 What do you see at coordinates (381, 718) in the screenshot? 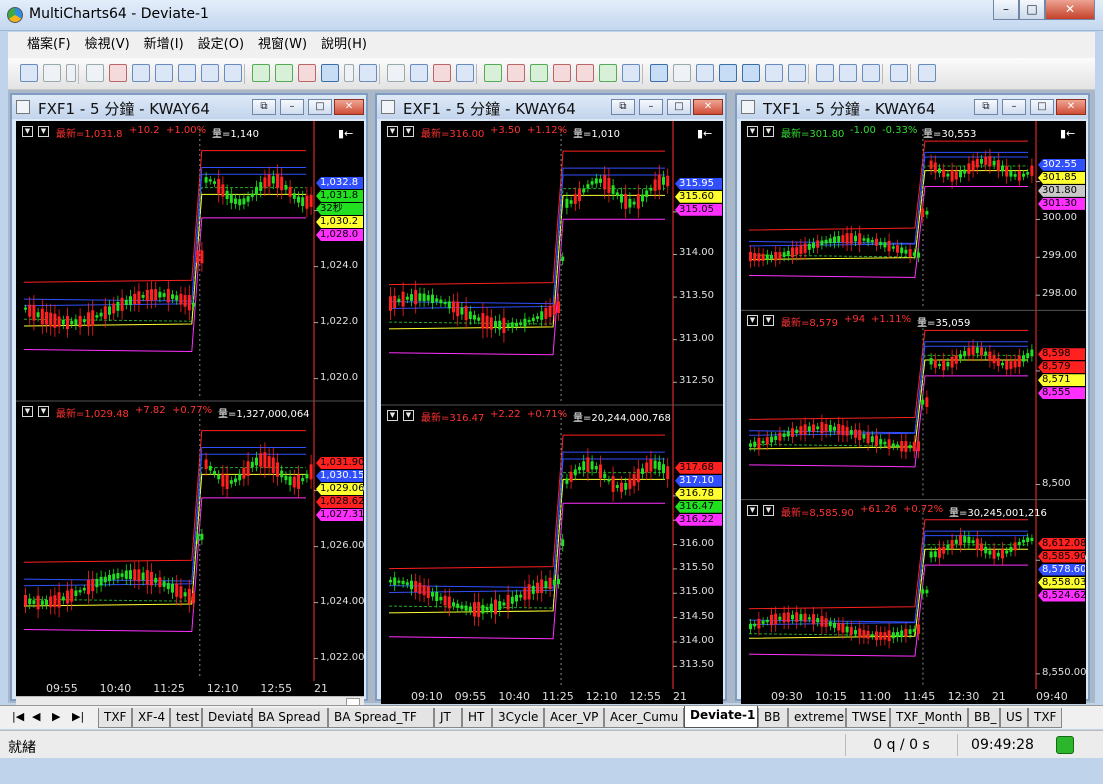
I see `workspace-tab: BA Spread_TF` at bounding box center [381, 718].